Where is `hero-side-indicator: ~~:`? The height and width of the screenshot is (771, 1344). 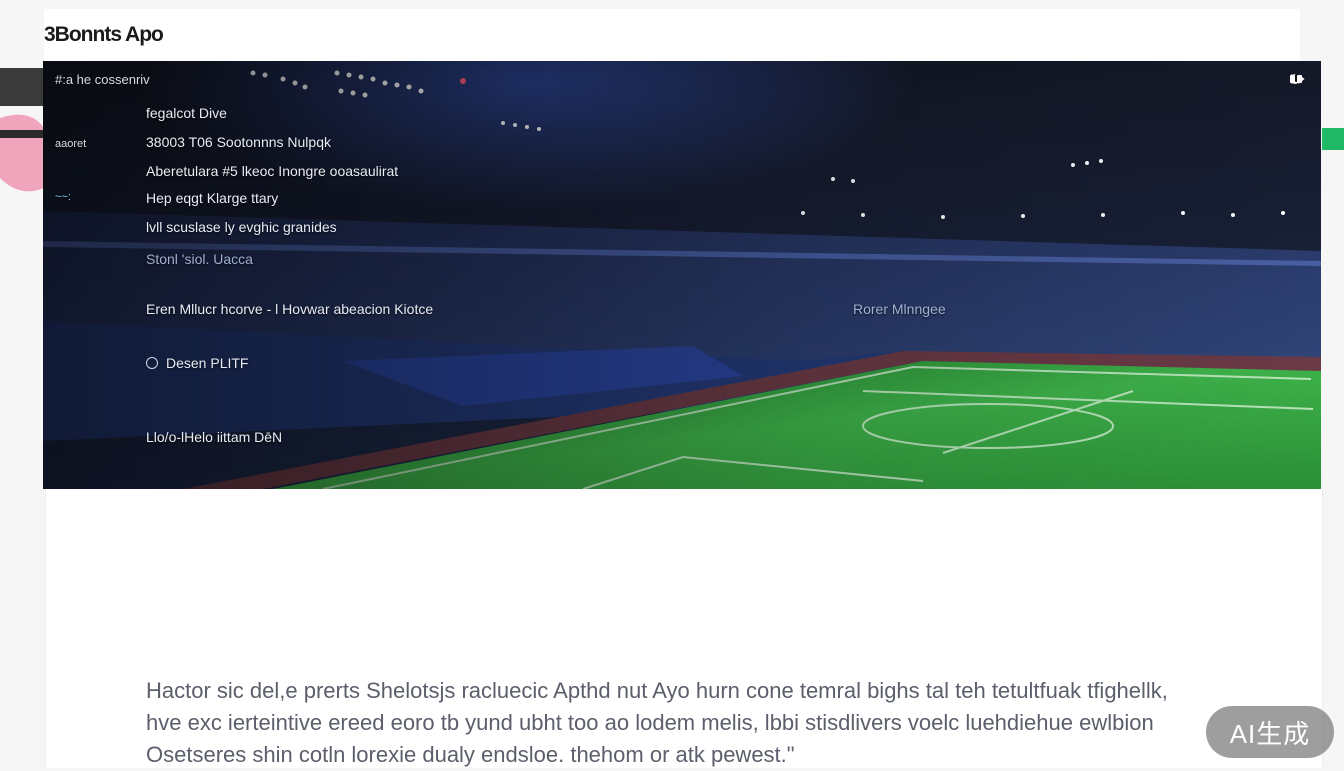
hero-side-indicator: ~~: is located at coordinates (63, 197).